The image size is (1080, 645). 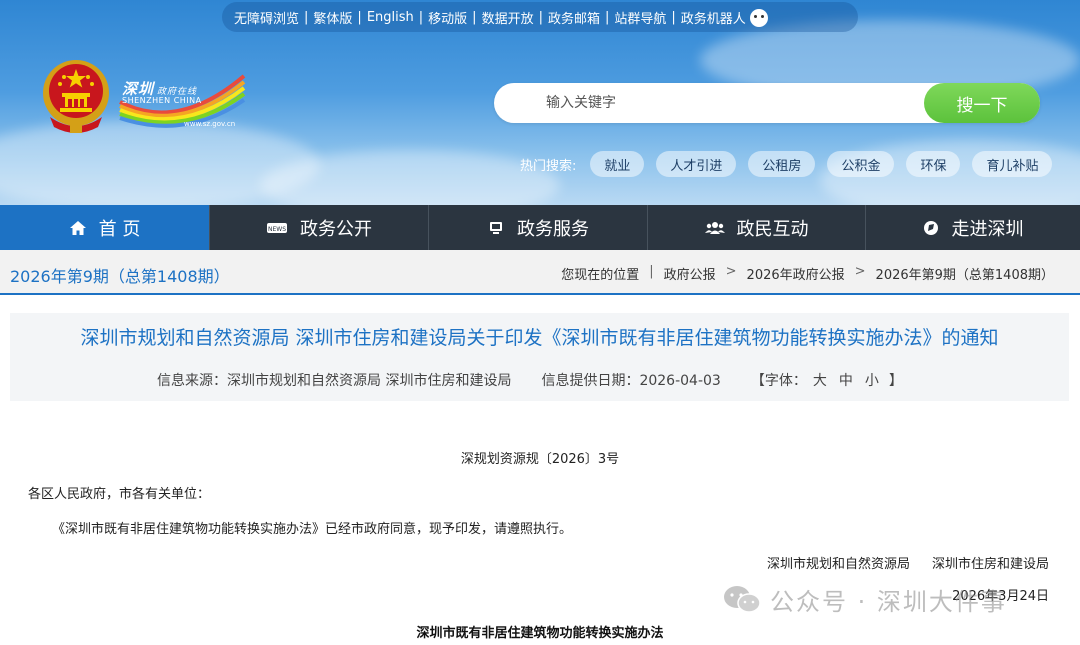 I want to click on font-label: 【字体：, so click(x=778, y=381).